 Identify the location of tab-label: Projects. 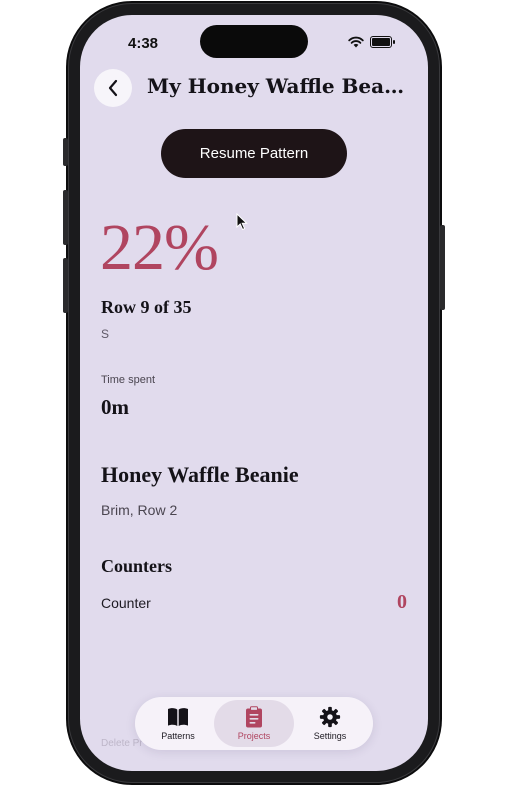
(254, 736).